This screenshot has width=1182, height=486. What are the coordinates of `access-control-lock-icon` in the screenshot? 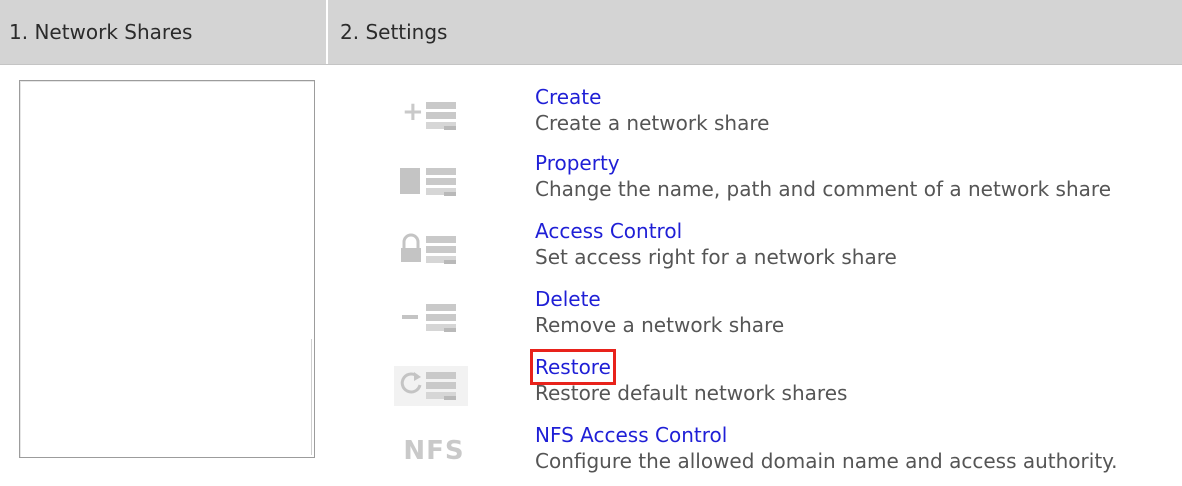 It's located at (434, 249).